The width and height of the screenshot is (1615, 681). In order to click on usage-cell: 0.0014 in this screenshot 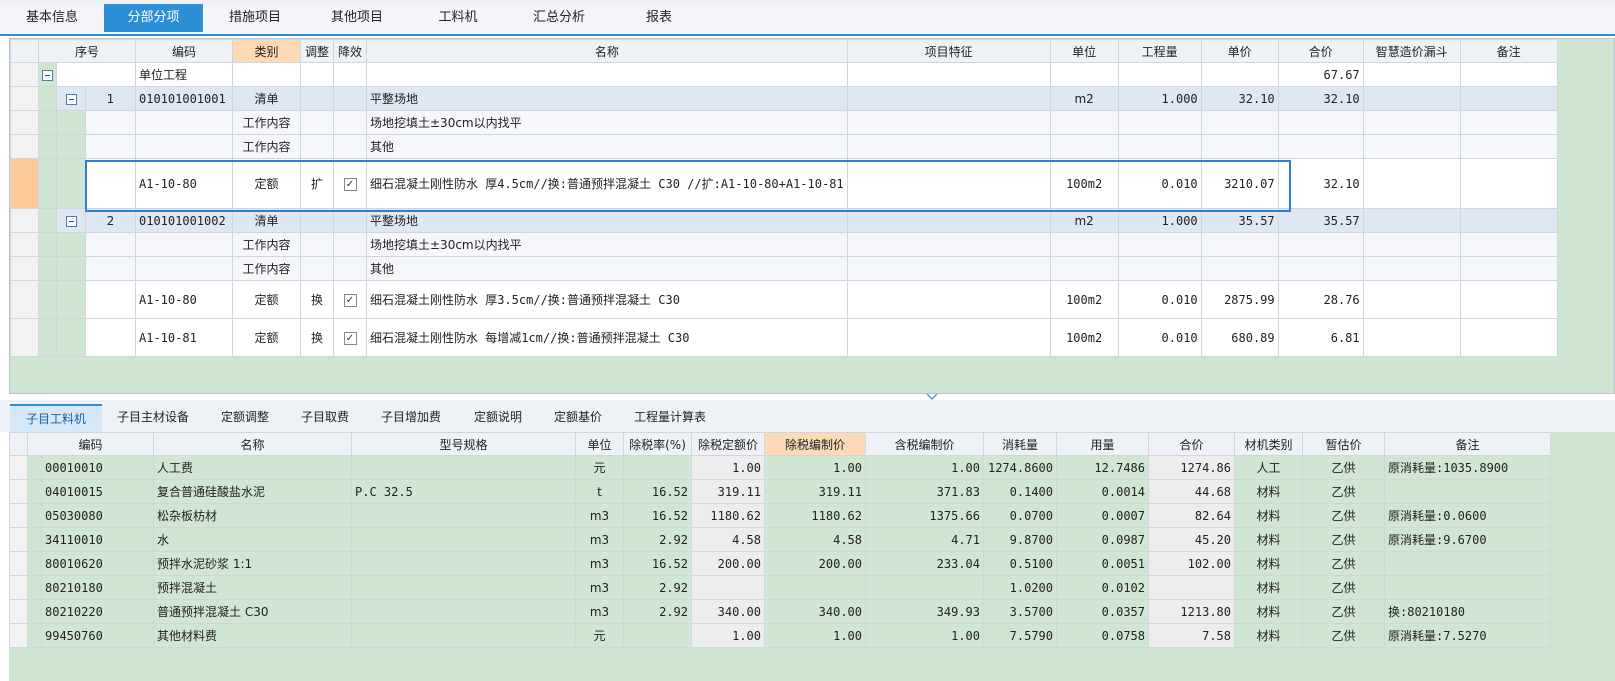, I will do `click(1102, 491)`.